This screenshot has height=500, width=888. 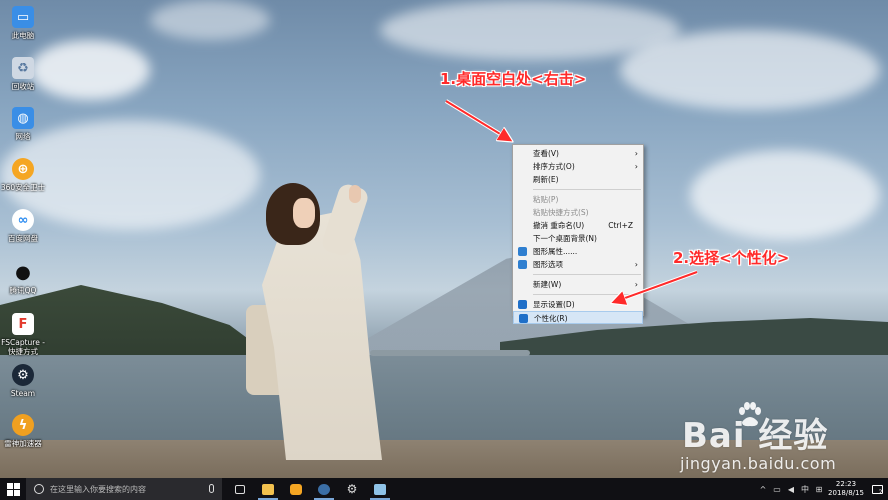 I want to click on notification-icon, so click(x=877, y=489).